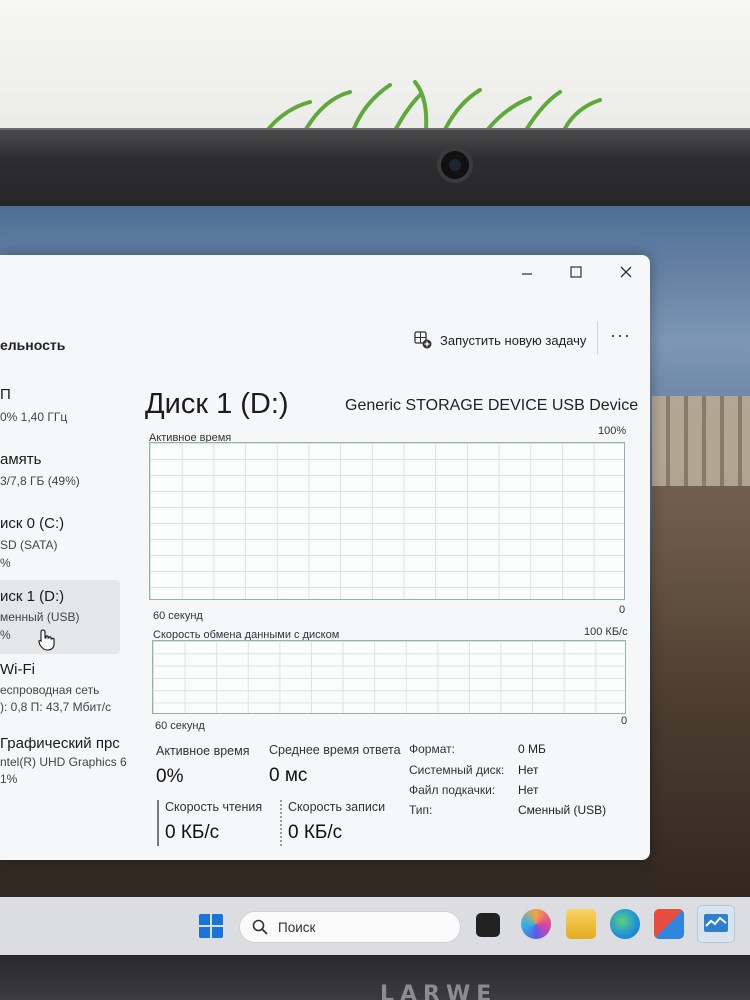 This screenshot has height=1000, width=750. I want to click on title-bar, so click(325, 271).